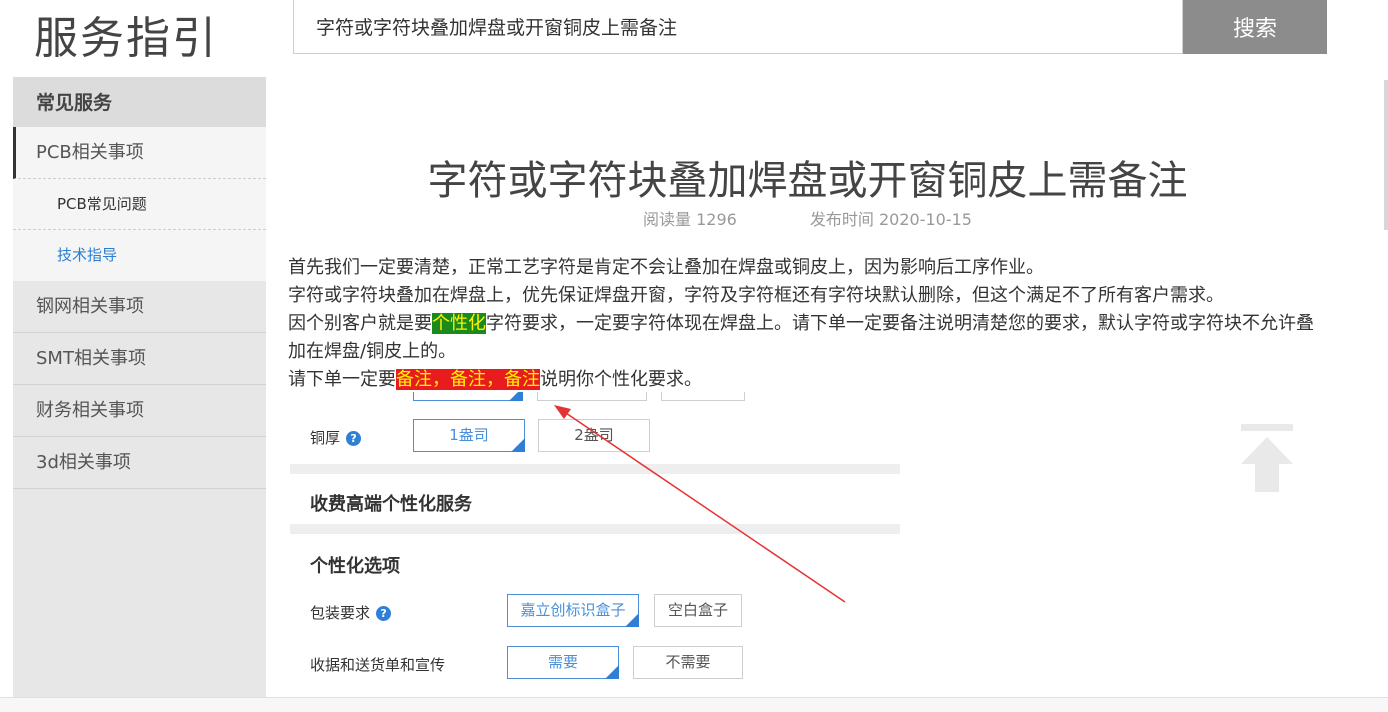 This screenshot has width=1388, height=712. I want to click on text-span: 说明你个性化要求。, so click(621, 379).